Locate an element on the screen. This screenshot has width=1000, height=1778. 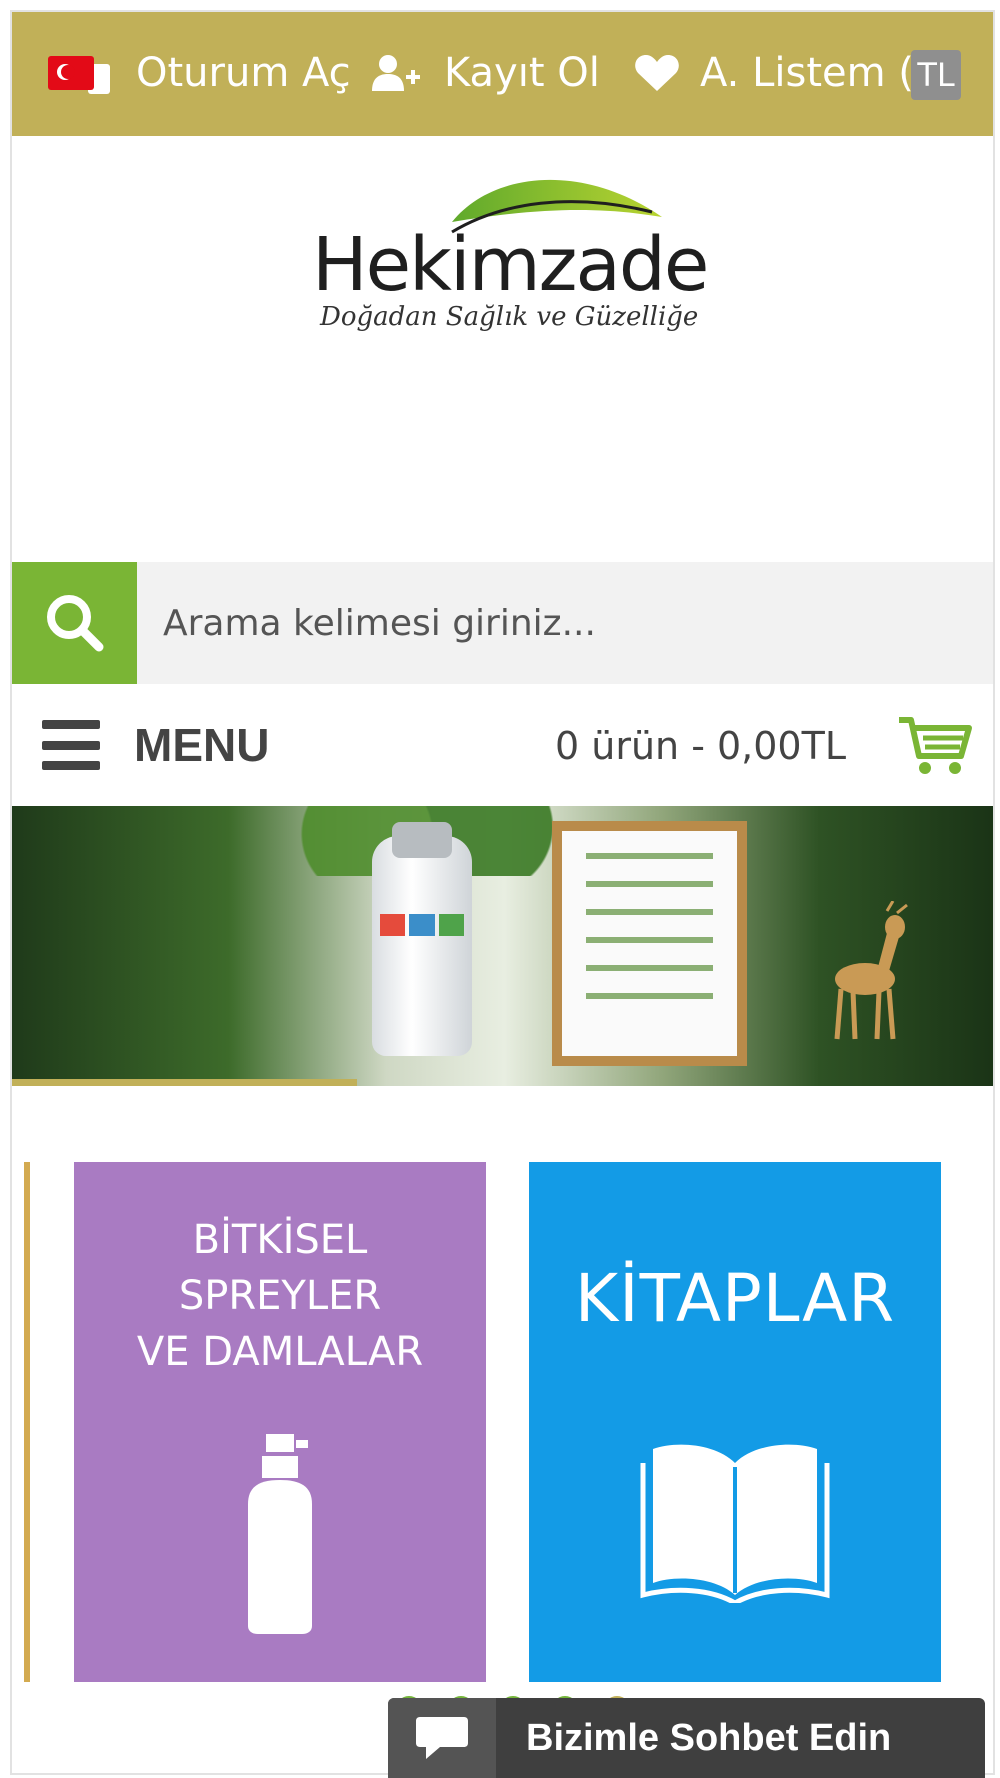
register-link: Kayıt Ol is located at coordinates (486, 73).